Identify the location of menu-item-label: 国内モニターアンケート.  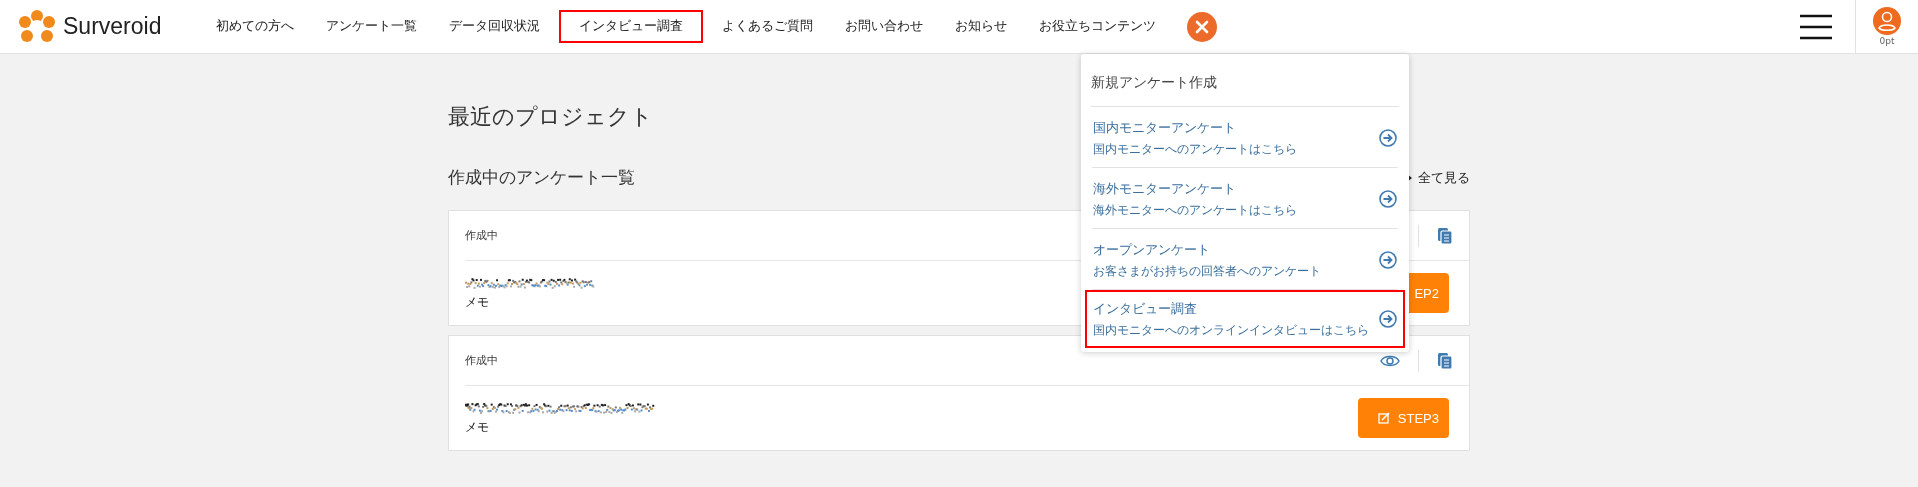
(1165, 128).